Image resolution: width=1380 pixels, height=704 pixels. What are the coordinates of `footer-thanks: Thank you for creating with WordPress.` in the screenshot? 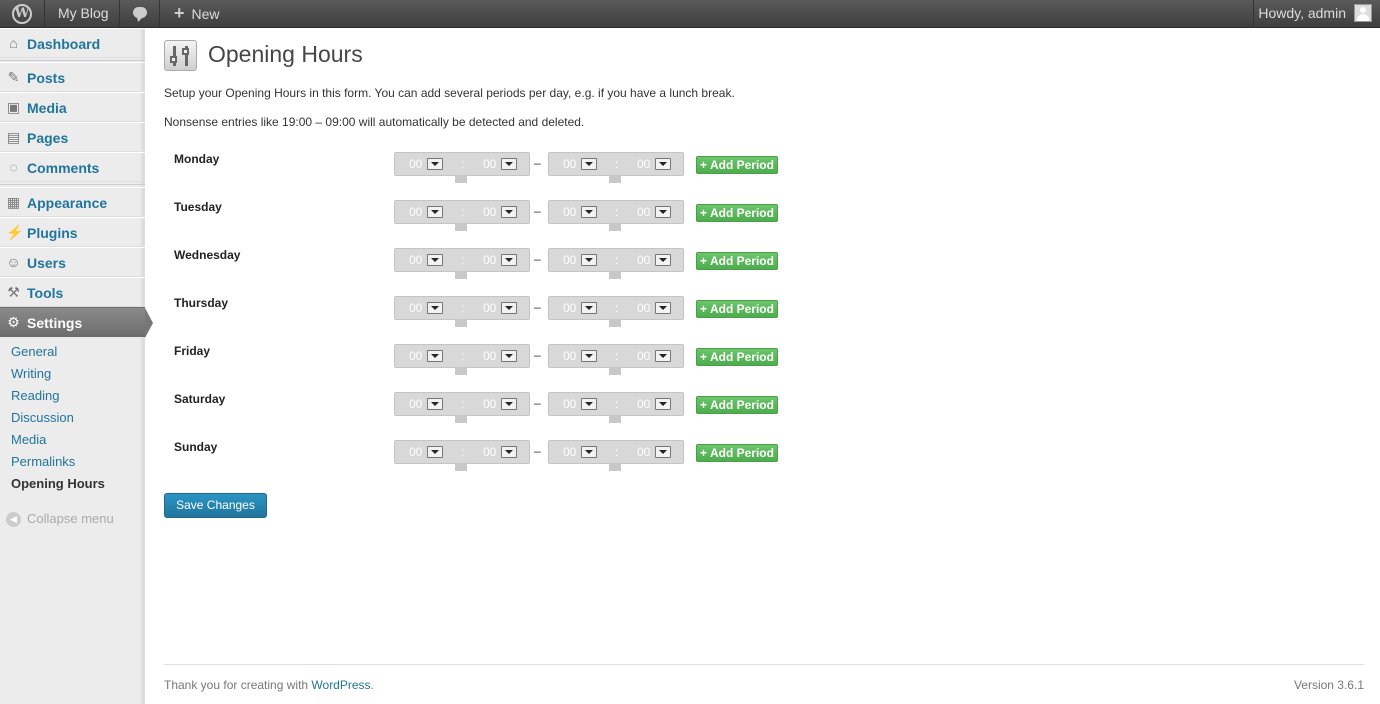 It's located at (269, 685).